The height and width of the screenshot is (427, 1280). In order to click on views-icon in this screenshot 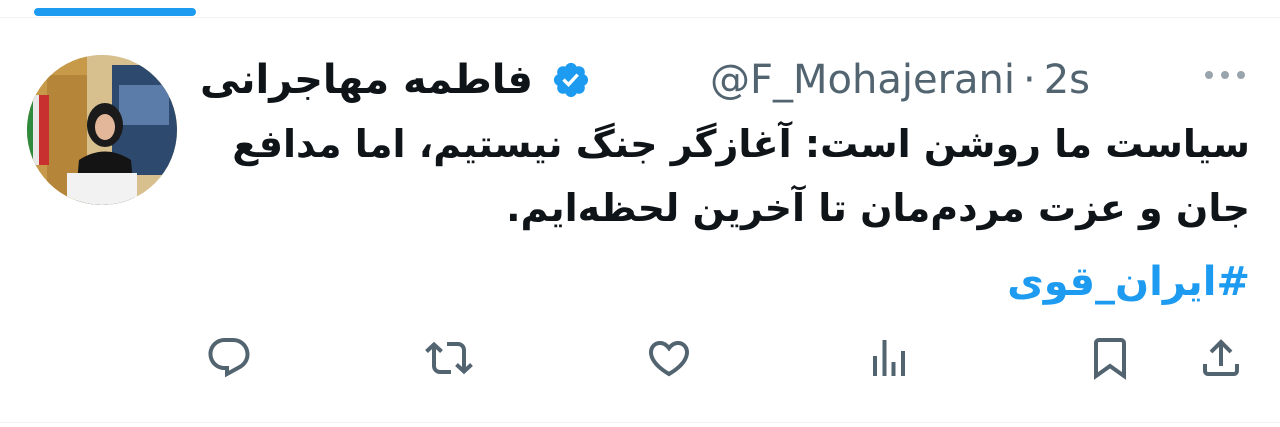, I will do `click(889, 358)`.